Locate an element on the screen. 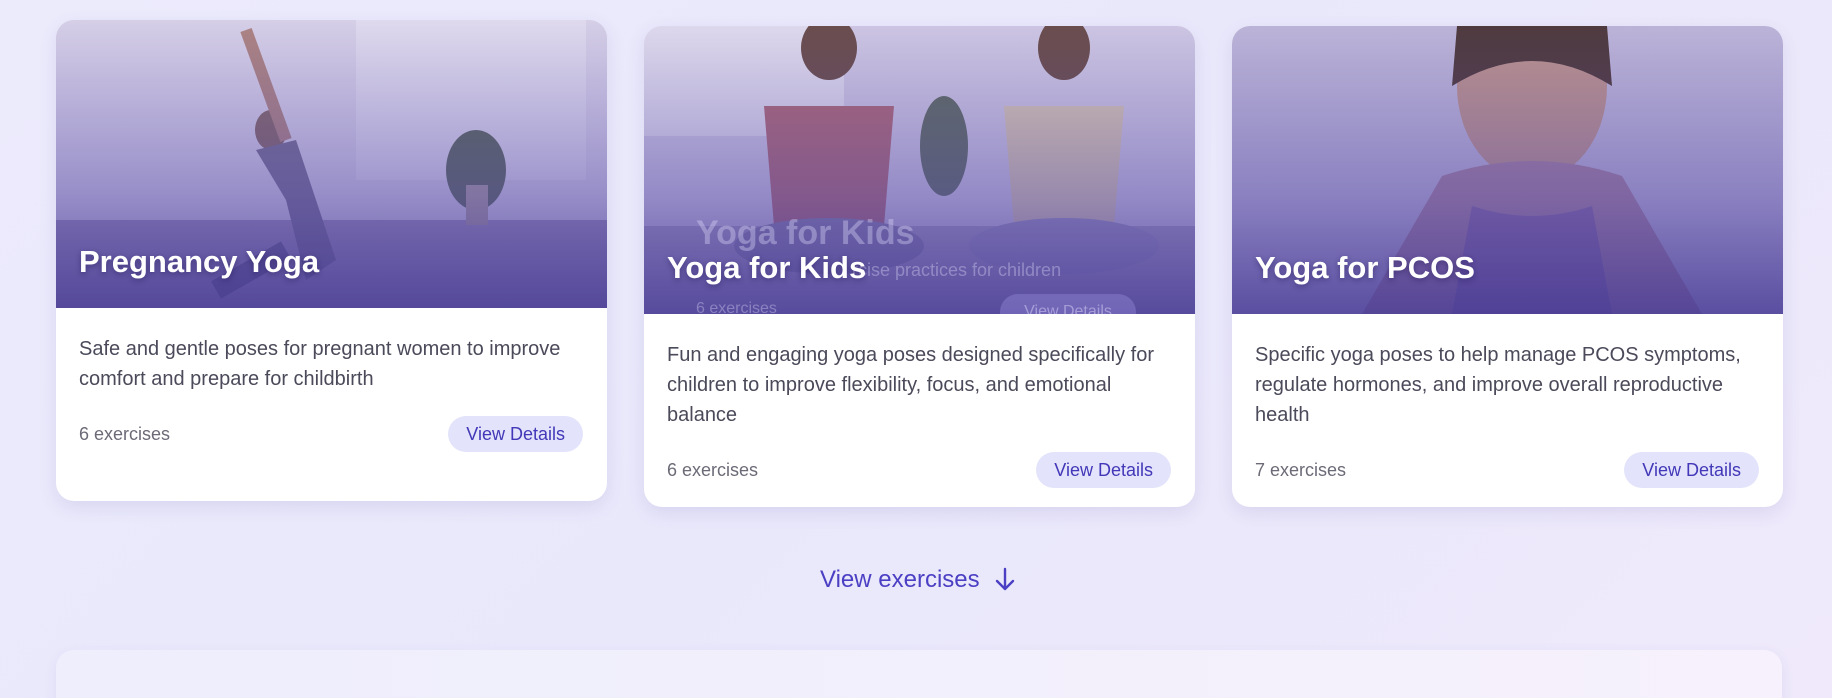 This screenshot has width=1832, height=698. yoga-for-pcos-image: Yoga for PCOS is located at coordinates (1507, 170).